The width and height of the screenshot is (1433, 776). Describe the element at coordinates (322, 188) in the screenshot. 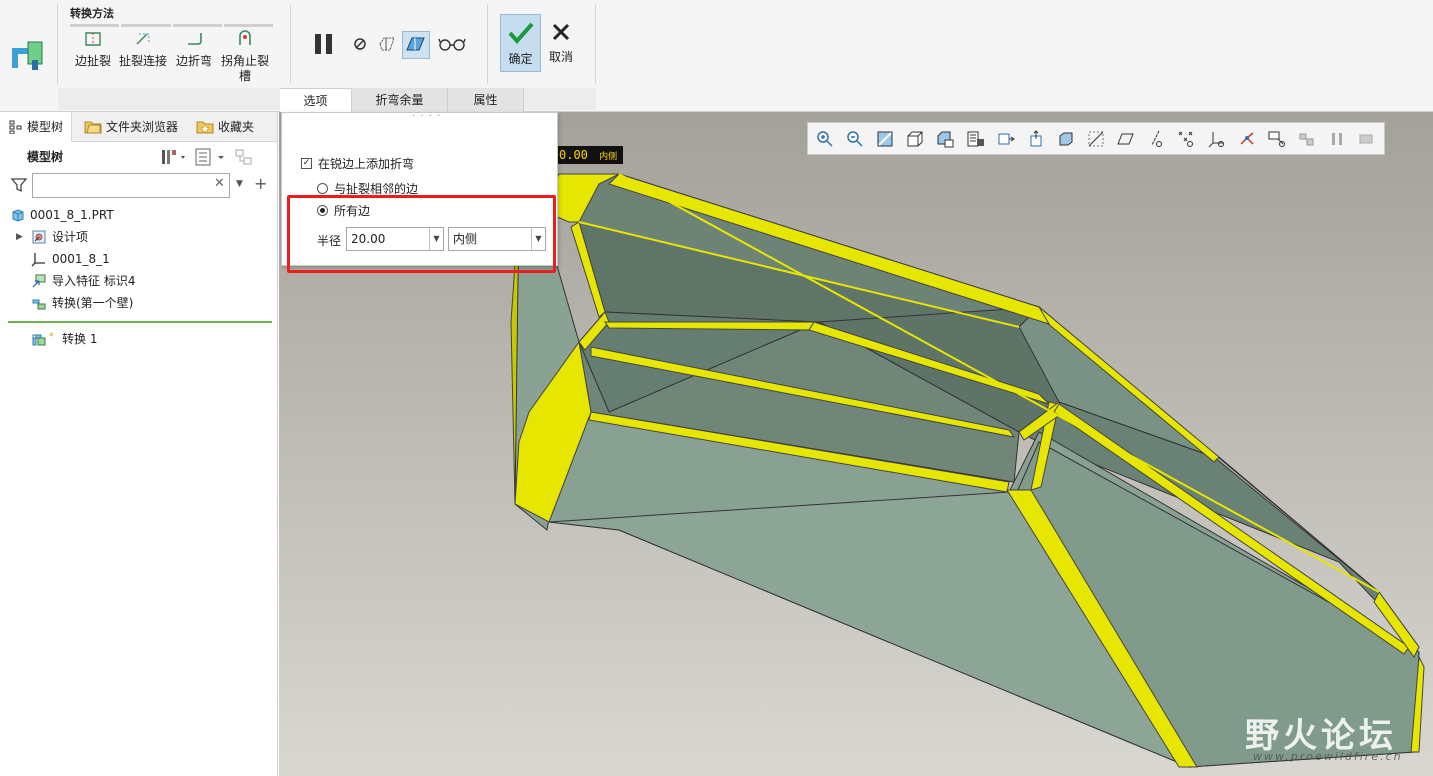

I see `radio-adjacent-edges` at that location.